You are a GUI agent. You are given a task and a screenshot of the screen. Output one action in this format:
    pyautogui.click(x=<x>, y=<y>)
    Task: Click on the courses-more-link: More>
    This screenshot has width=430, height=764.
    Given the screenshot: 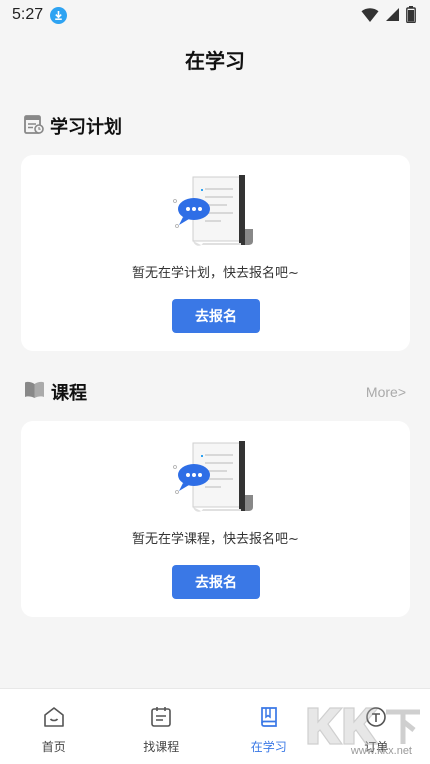 What is the action you would take?
    pyautogui.click(x=386, y=392)
    